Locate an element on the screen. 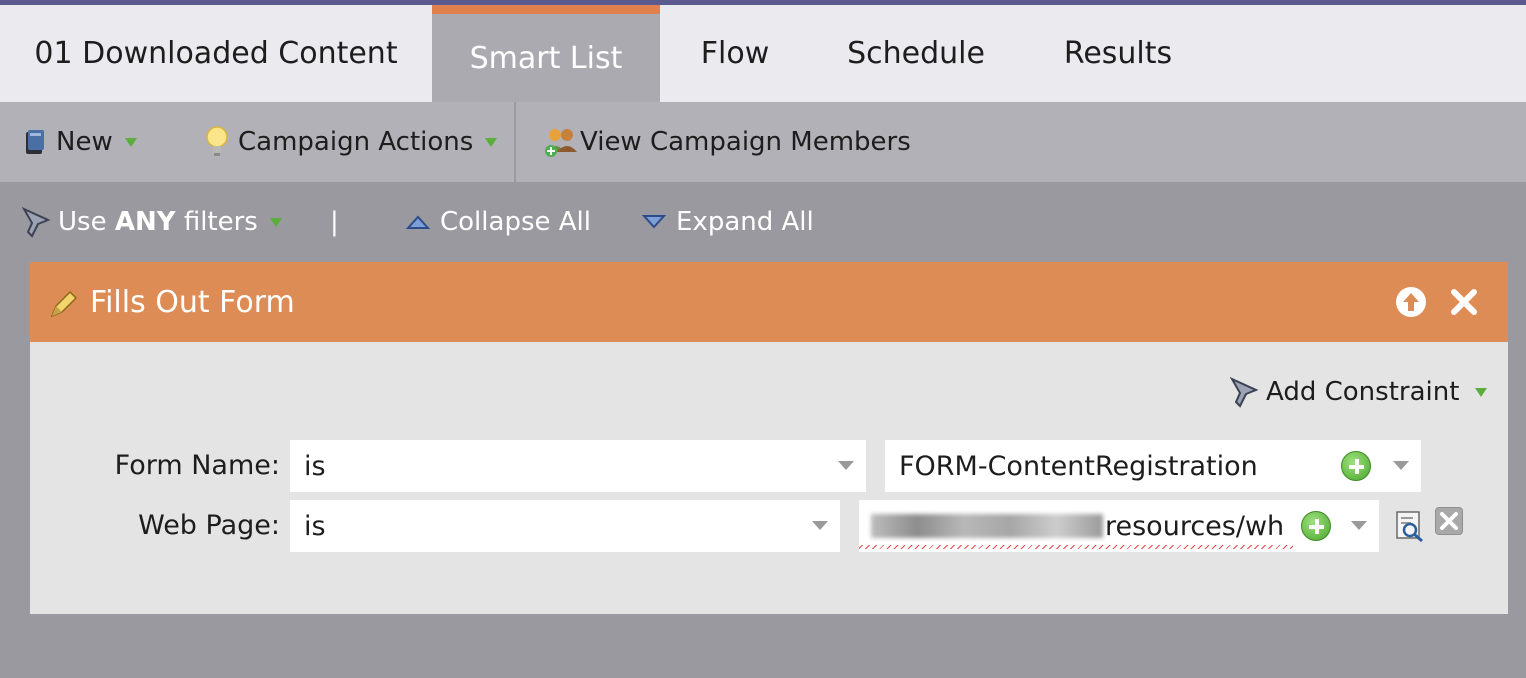 The width and height of the screenshot is (1526, 678). toolbar-divider is located at coordinates (515, 142).